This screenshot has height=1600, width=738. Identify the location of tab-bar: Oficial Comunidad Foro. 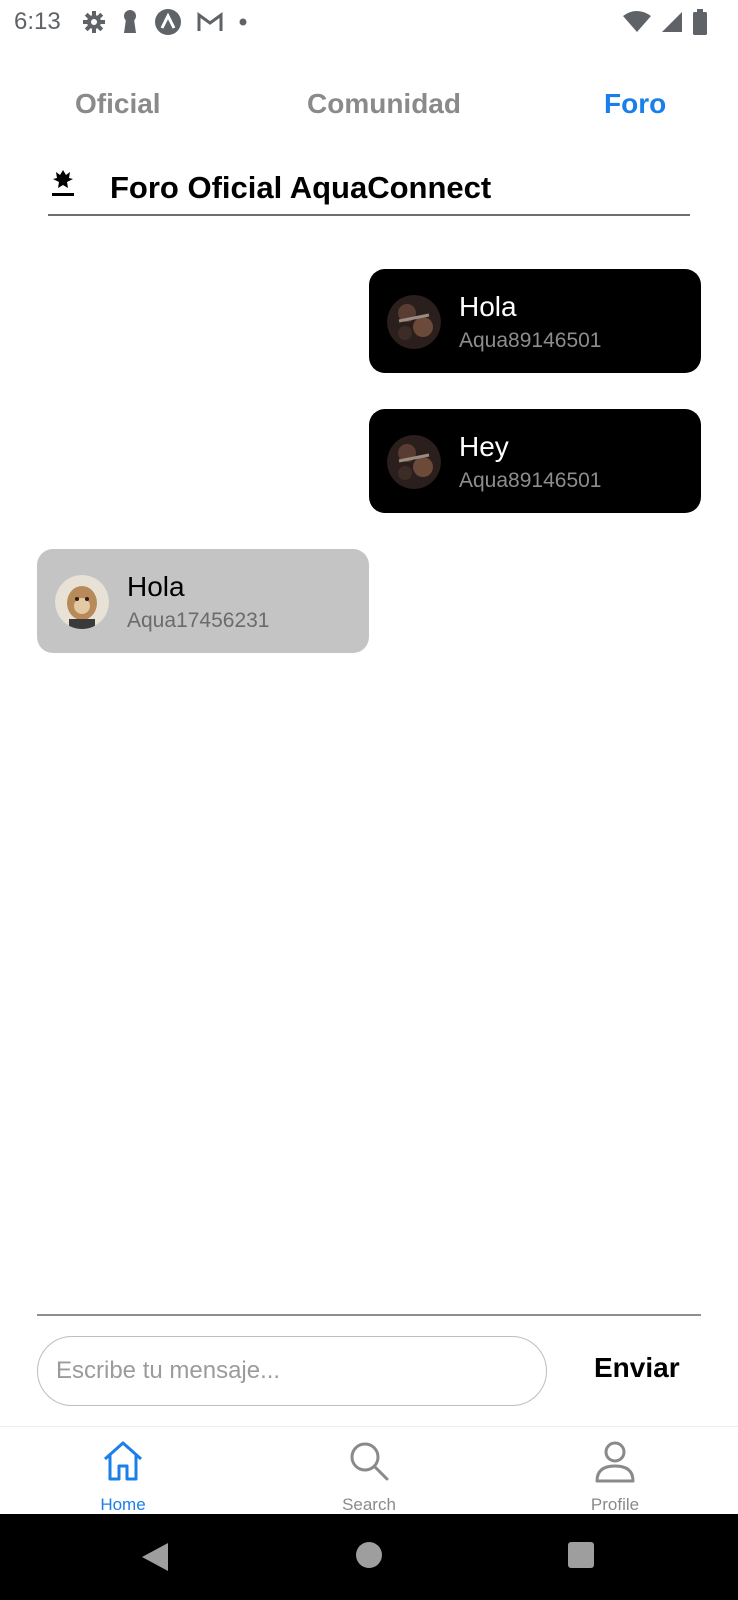
(369, 112).